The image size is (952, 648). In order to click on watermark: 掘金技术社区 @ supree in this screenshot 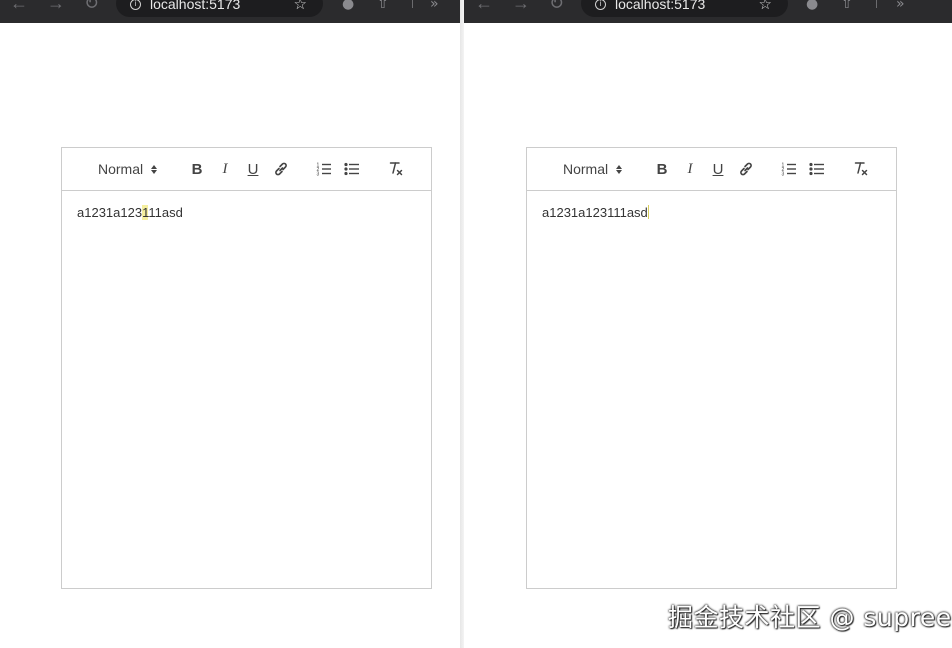, I will do `click(810, 617)`.